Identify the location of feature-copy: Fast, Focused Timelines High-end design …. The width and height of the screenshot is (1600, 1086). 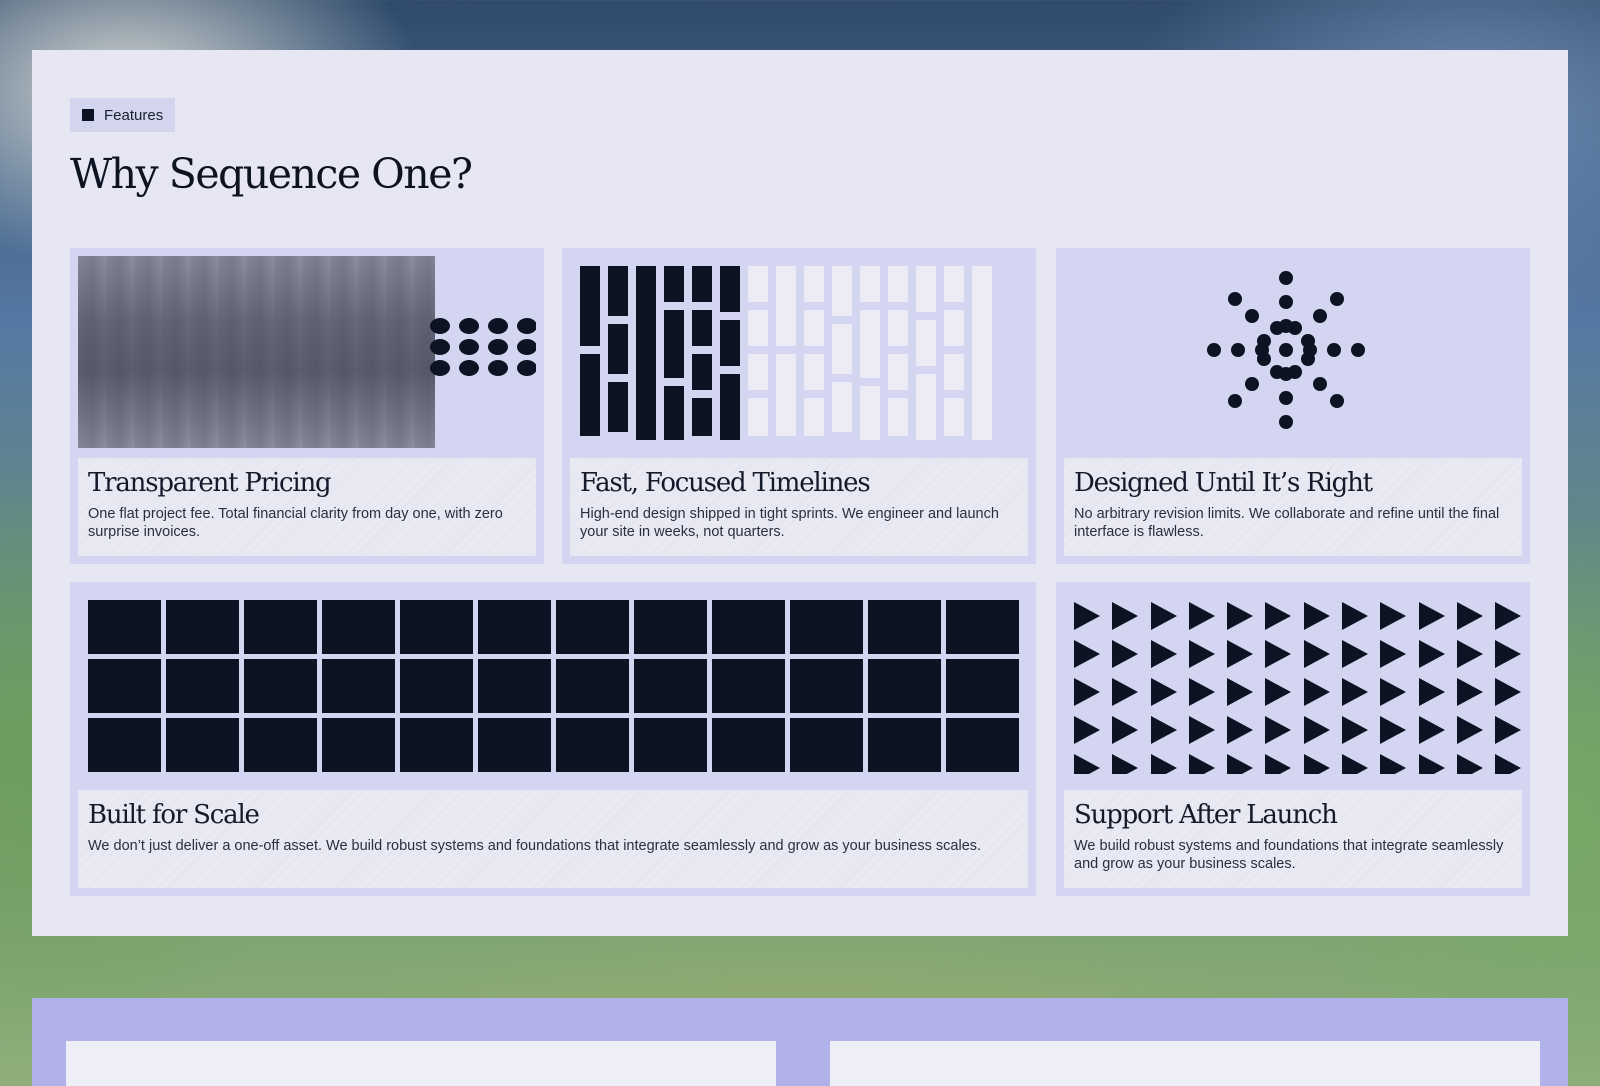
(799, 507).